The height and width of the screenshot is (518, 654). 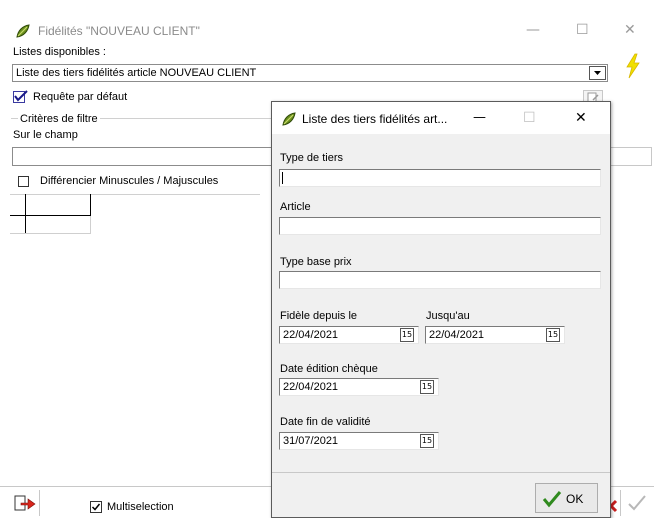 I want to click on grid-vline3, so click(x=90, y=225).